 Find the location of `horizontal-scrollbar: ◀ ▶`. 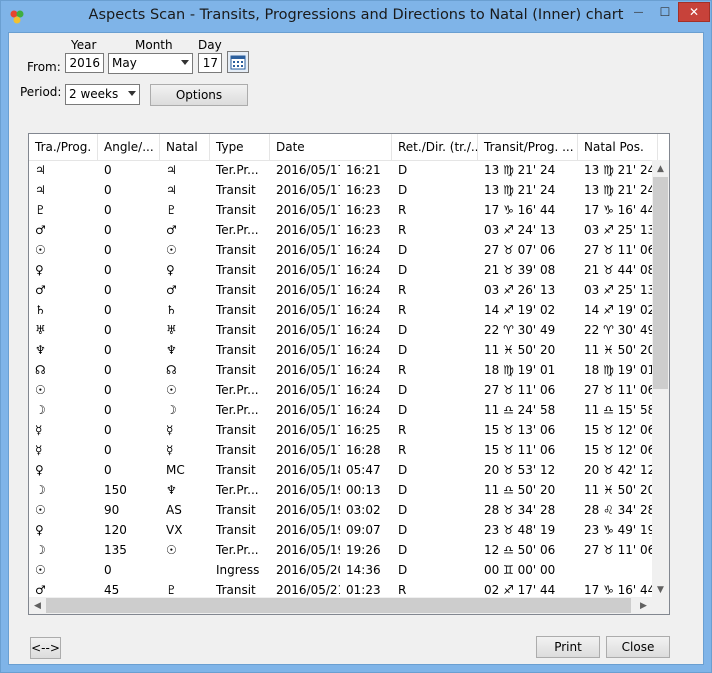

horizontal-scrollbar: ◀ ▶ is located at coordinates (349, 605).